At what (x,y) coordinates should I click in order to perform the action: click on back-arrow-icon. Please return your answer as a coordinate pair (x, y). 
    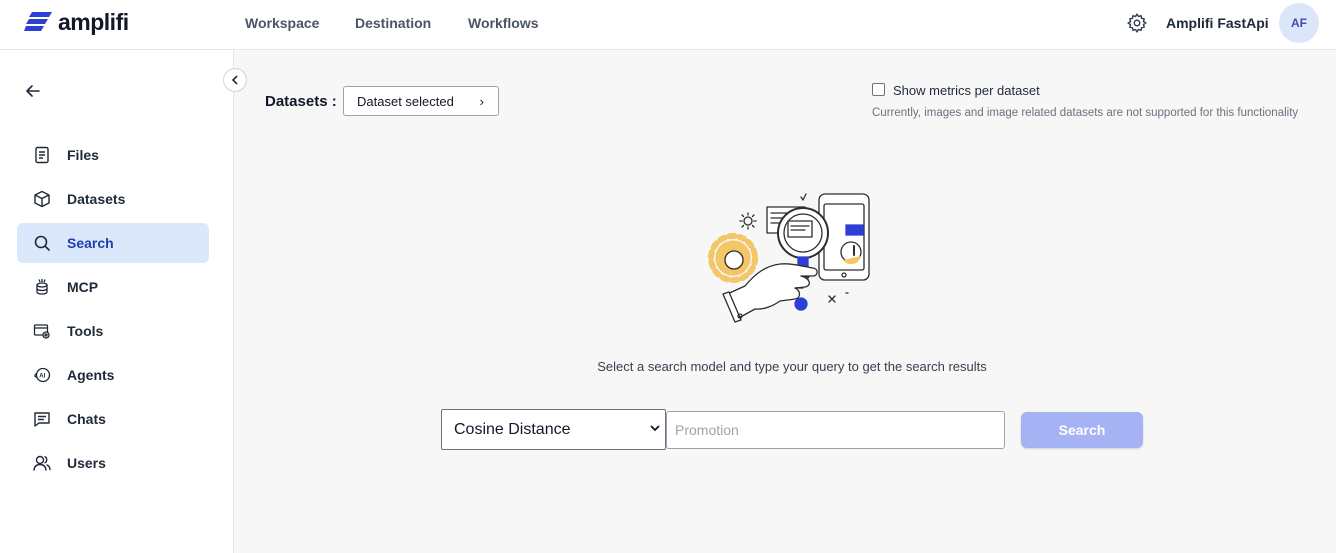
    Looking at the image, I should click on (33, 91).